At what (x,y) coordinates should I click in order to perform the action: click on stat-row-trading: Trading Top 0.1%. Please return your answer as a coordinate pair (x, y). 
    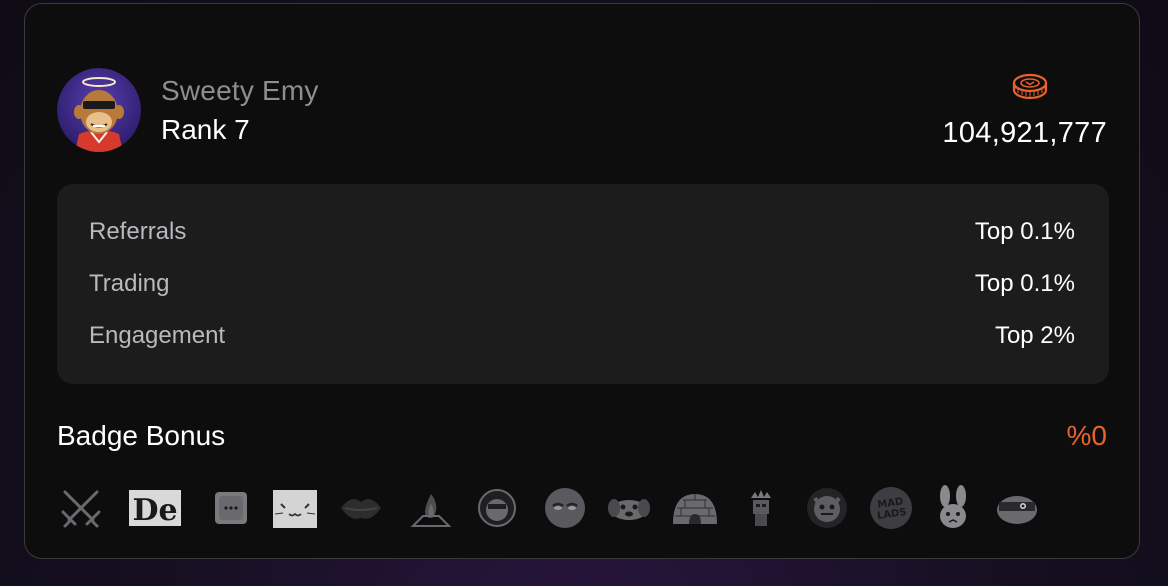
    Looking at the image, I should click on (582, 284).